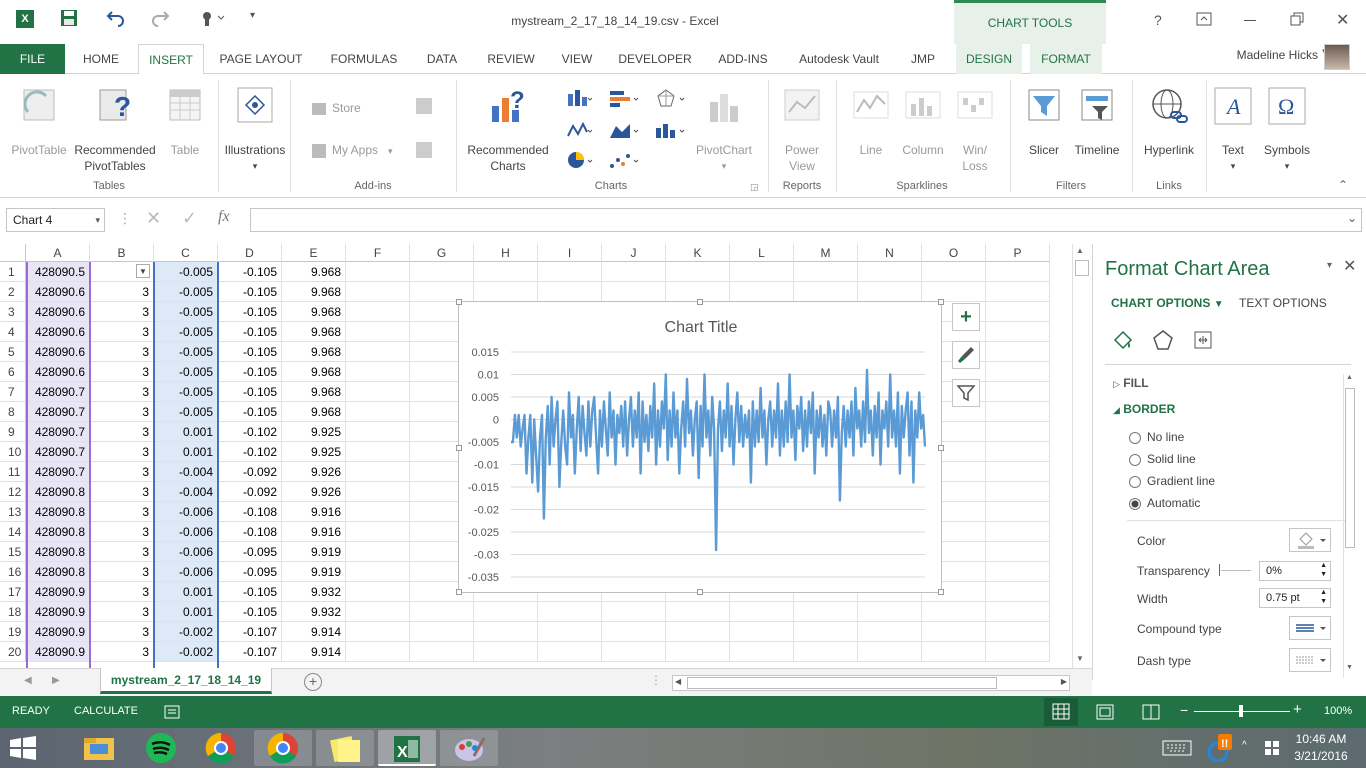 The width and height of the screenshot is (1366, 769). What do you see at coordinates (1221, 749) in the screenshot?
I see `notification-app-icon: !!` at bounding box center [1221, 749].